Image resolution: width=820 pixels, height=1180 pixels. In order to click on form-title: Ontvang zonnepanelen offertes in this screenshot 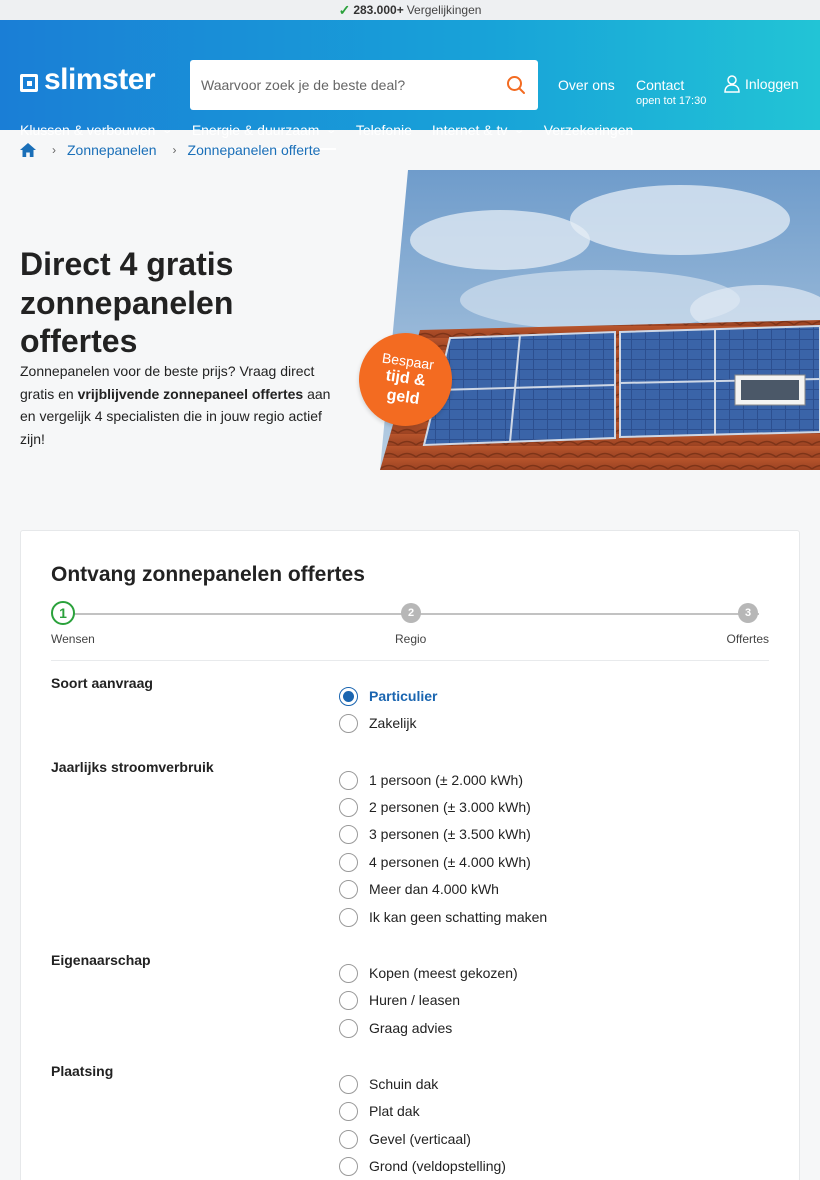, I will do `click(208, 574)`.